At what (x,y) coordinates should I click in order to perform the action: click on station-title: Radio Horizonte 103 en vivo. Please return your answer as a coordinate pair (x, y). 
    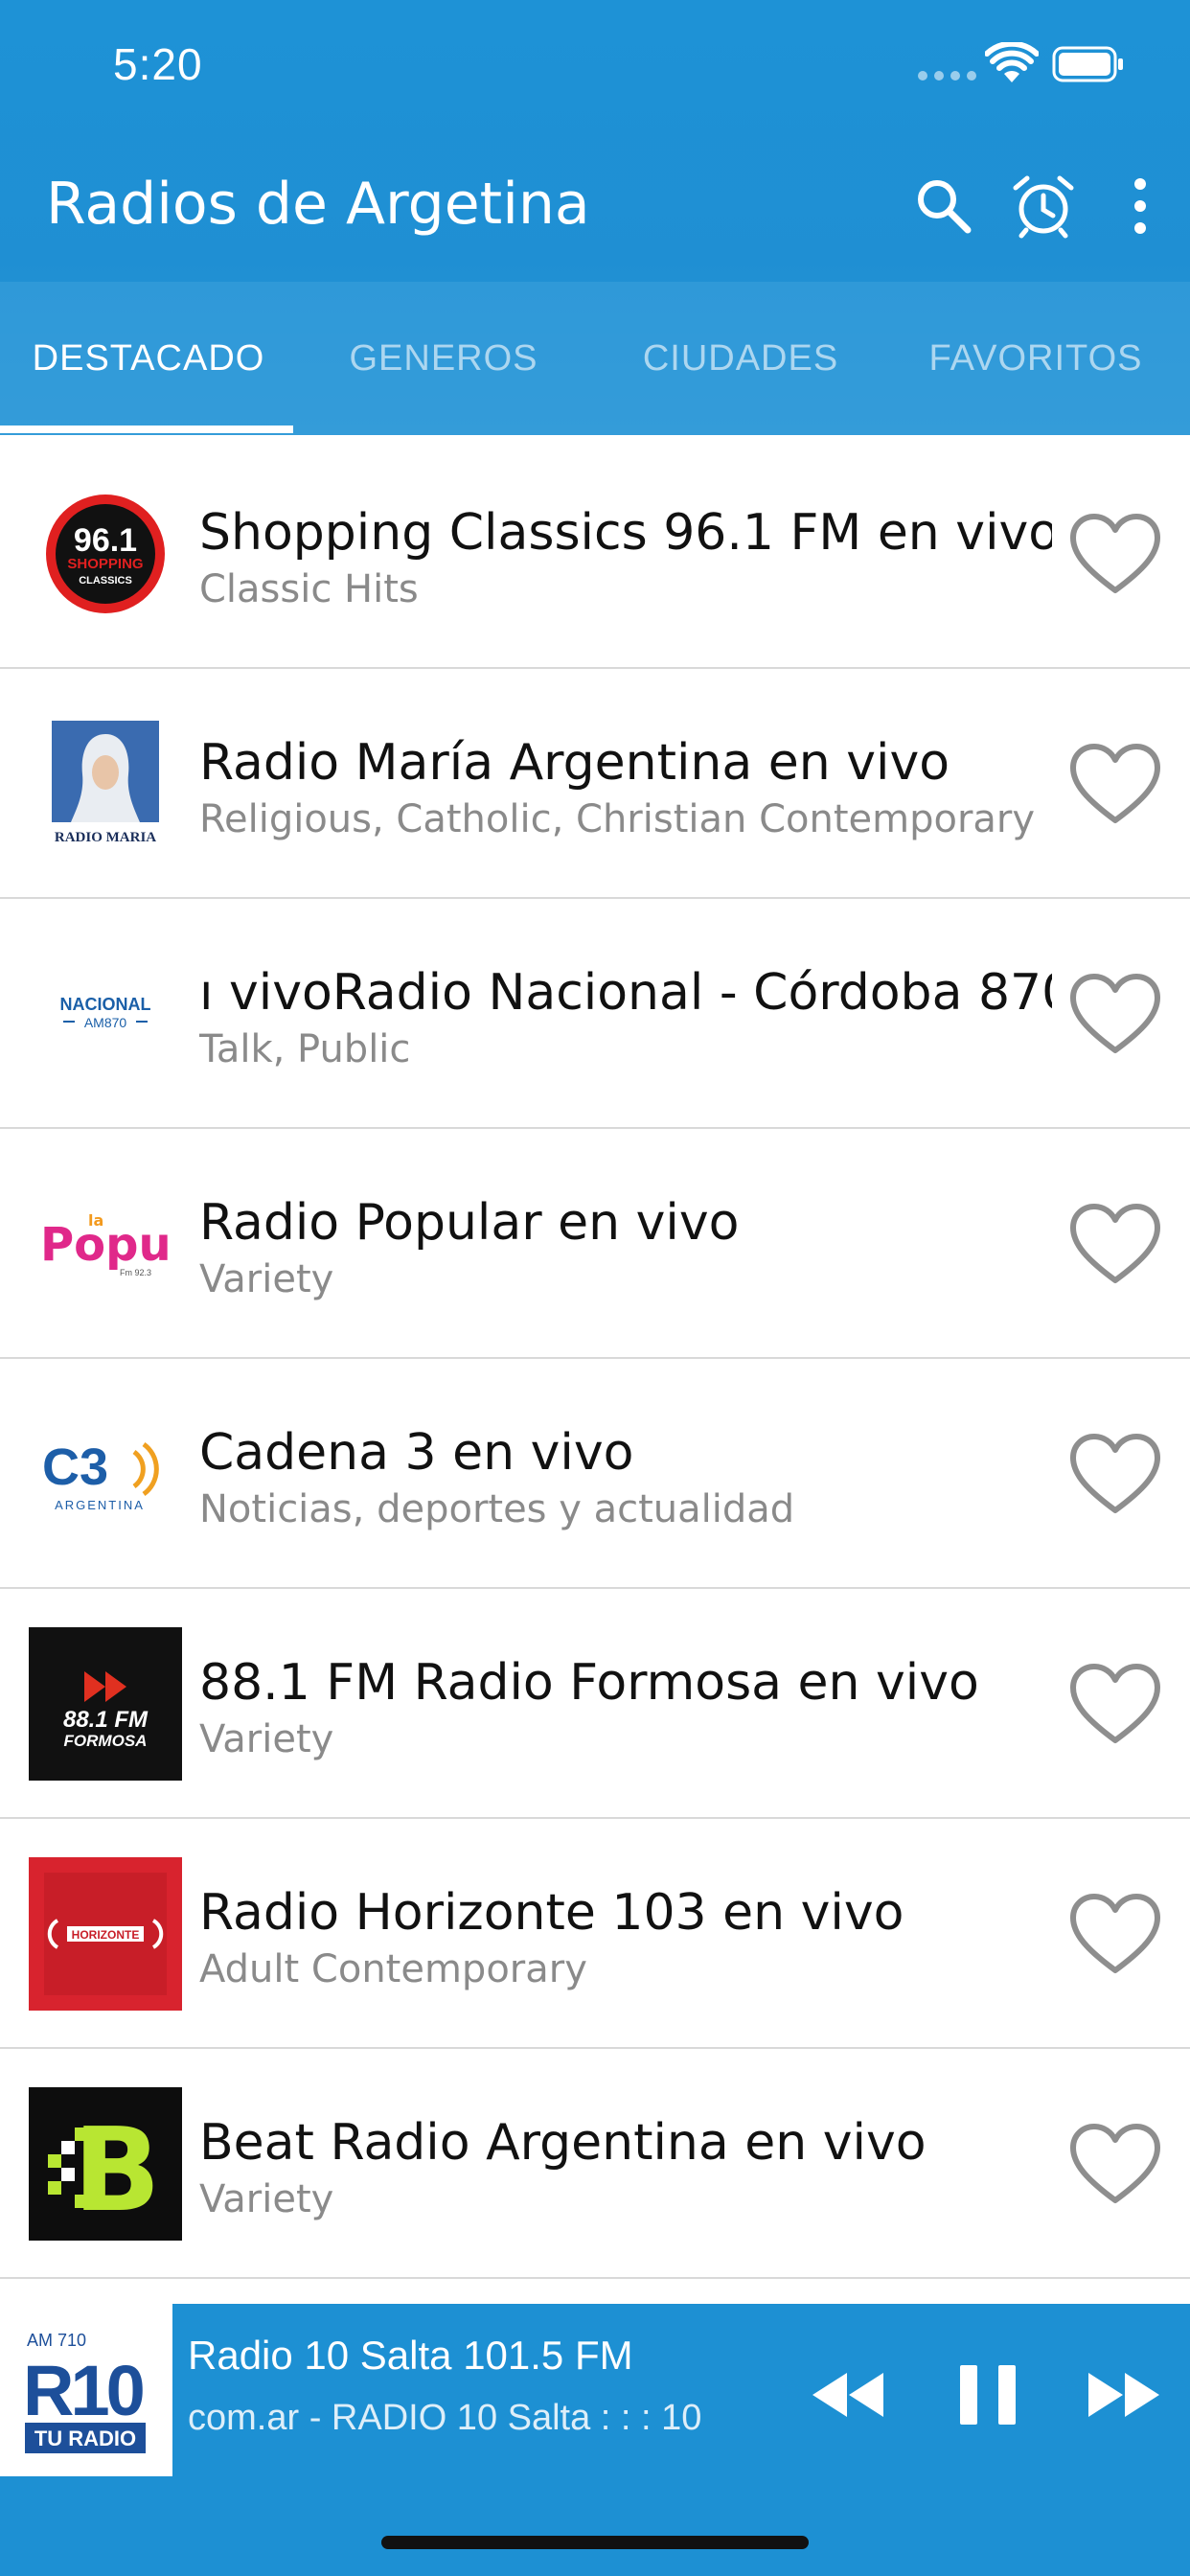
    Looking at the image, I should click on (552, 1913).